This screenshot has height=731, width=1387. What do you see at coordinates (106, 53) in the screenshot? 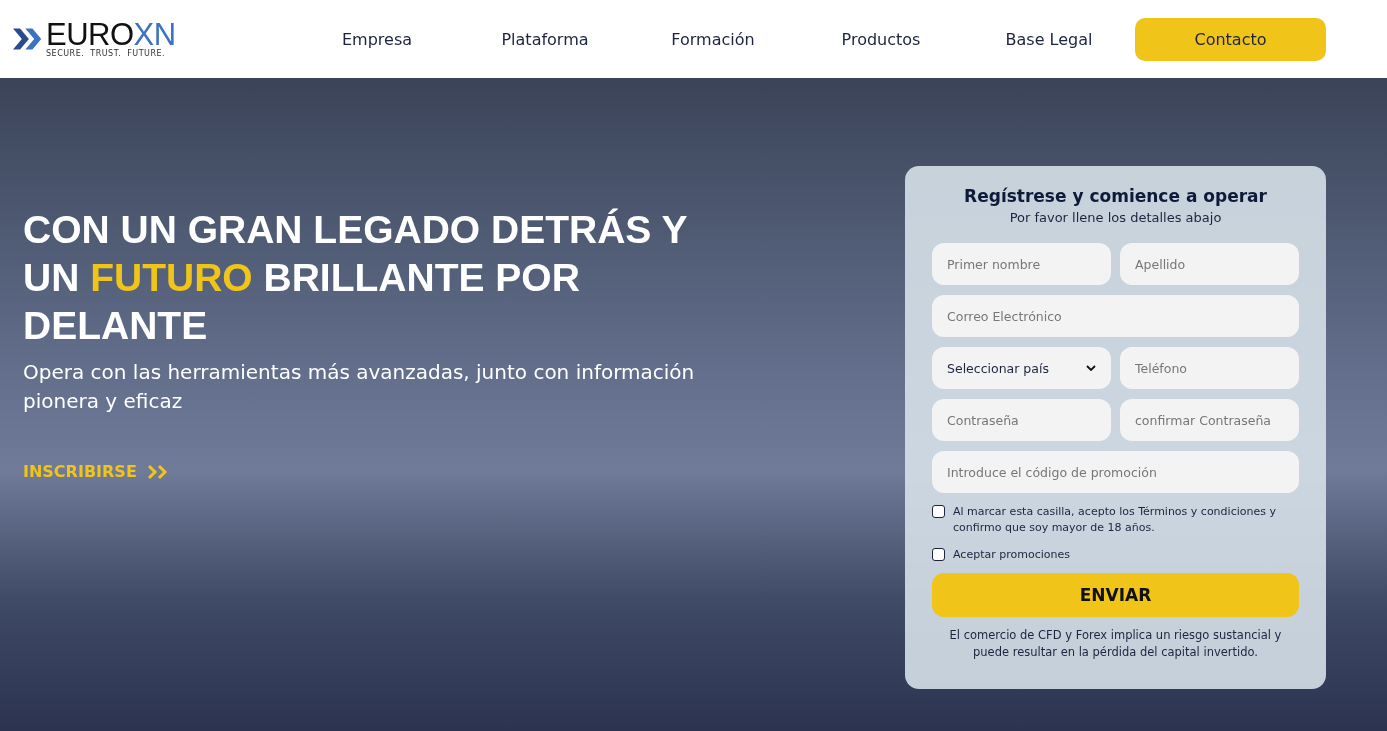
I see `logo-tagline: SECURE. TRUST. FUTURE.` at bounding box center [106, 53].